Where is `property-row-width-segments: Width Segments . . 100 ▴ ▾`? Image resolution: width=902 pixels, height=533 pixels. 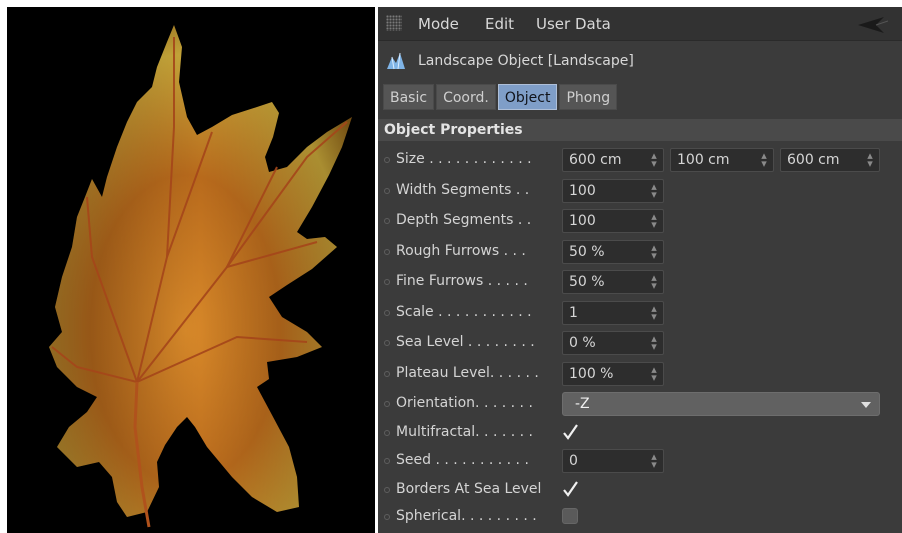 property-row-width-segments: Width Segments . . 100 ▴ ▾ is located at coordinates (640, 191).